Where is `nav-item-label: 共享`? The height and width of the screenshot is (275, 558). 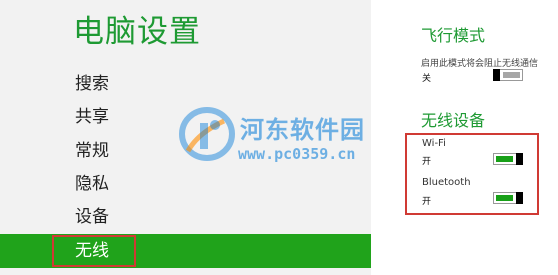
nav-item-label: 共享 is located at coordinates (92, 117).